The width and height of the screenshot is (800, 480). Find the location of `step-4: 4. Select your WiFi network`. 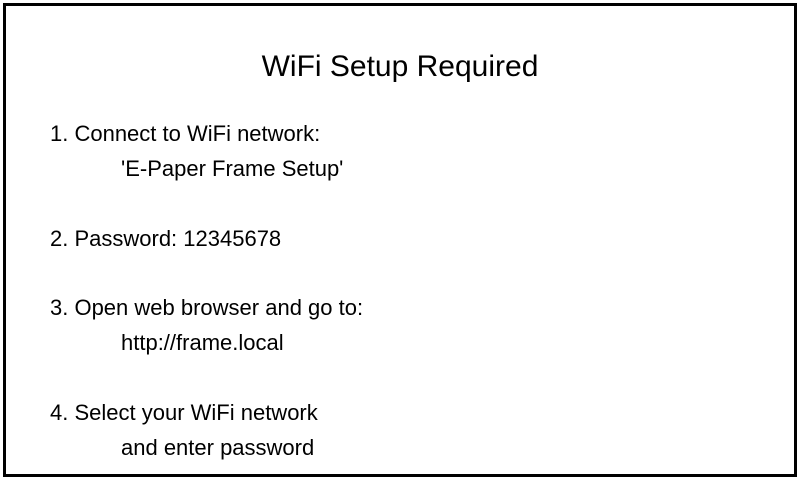

step-4: 4. Select your WiFi network is located at coordinates (184, 412).